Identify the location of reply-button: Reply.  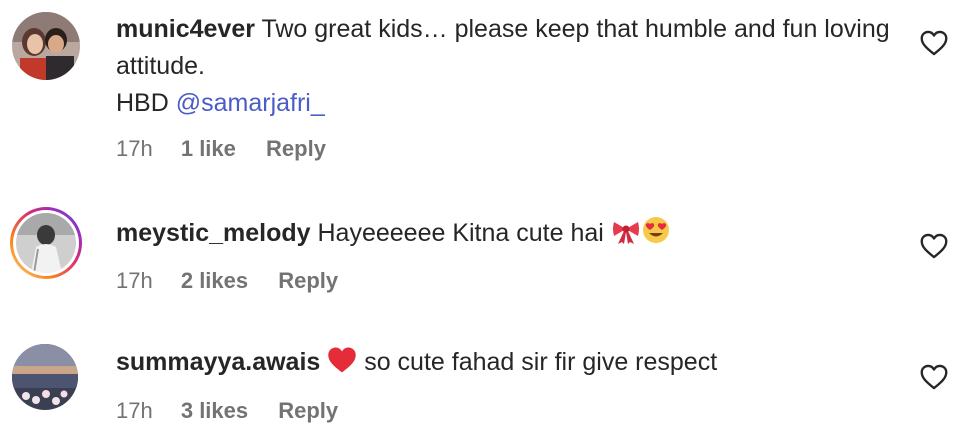
(308, 411).